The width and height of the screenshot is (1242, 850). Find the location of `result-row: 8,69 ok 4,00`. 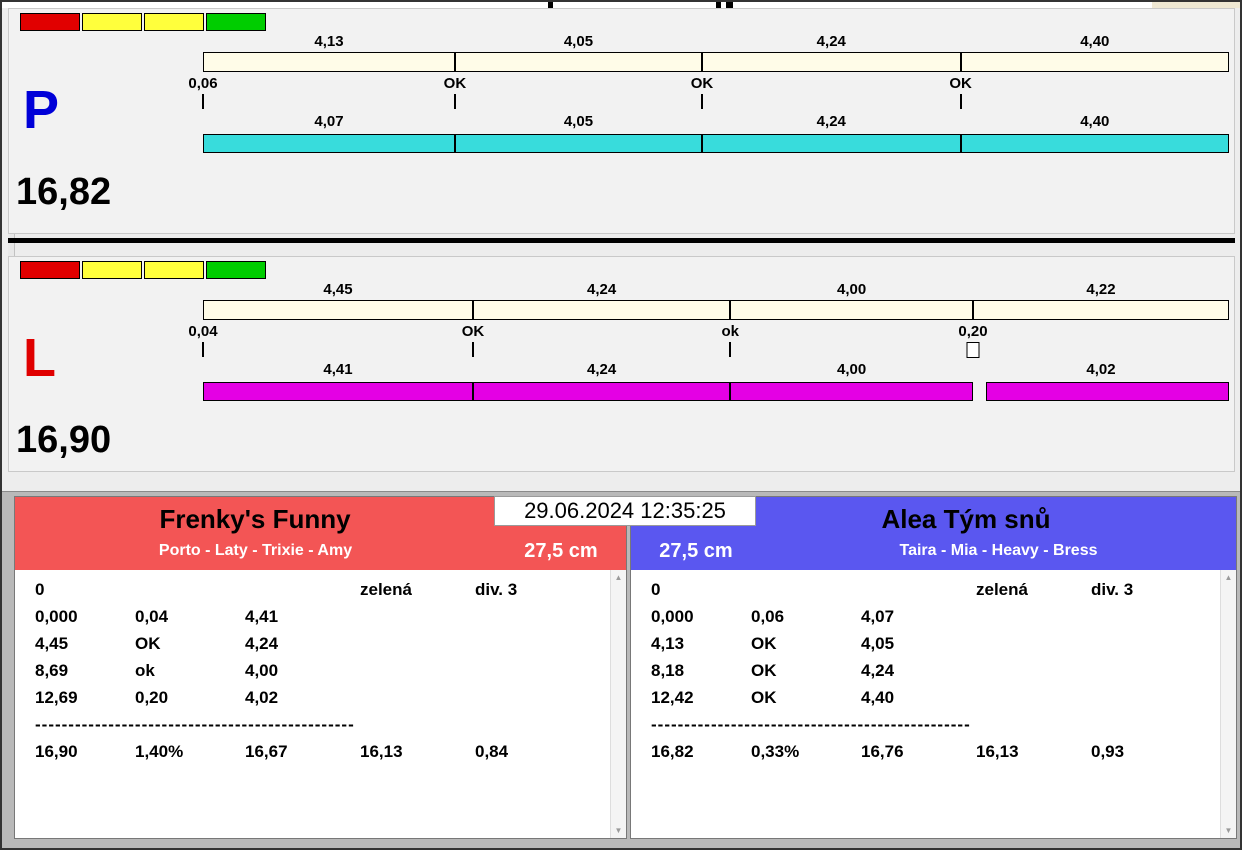

result-row: 8,69 ok 4,00 is located at coordinates (320, 670).